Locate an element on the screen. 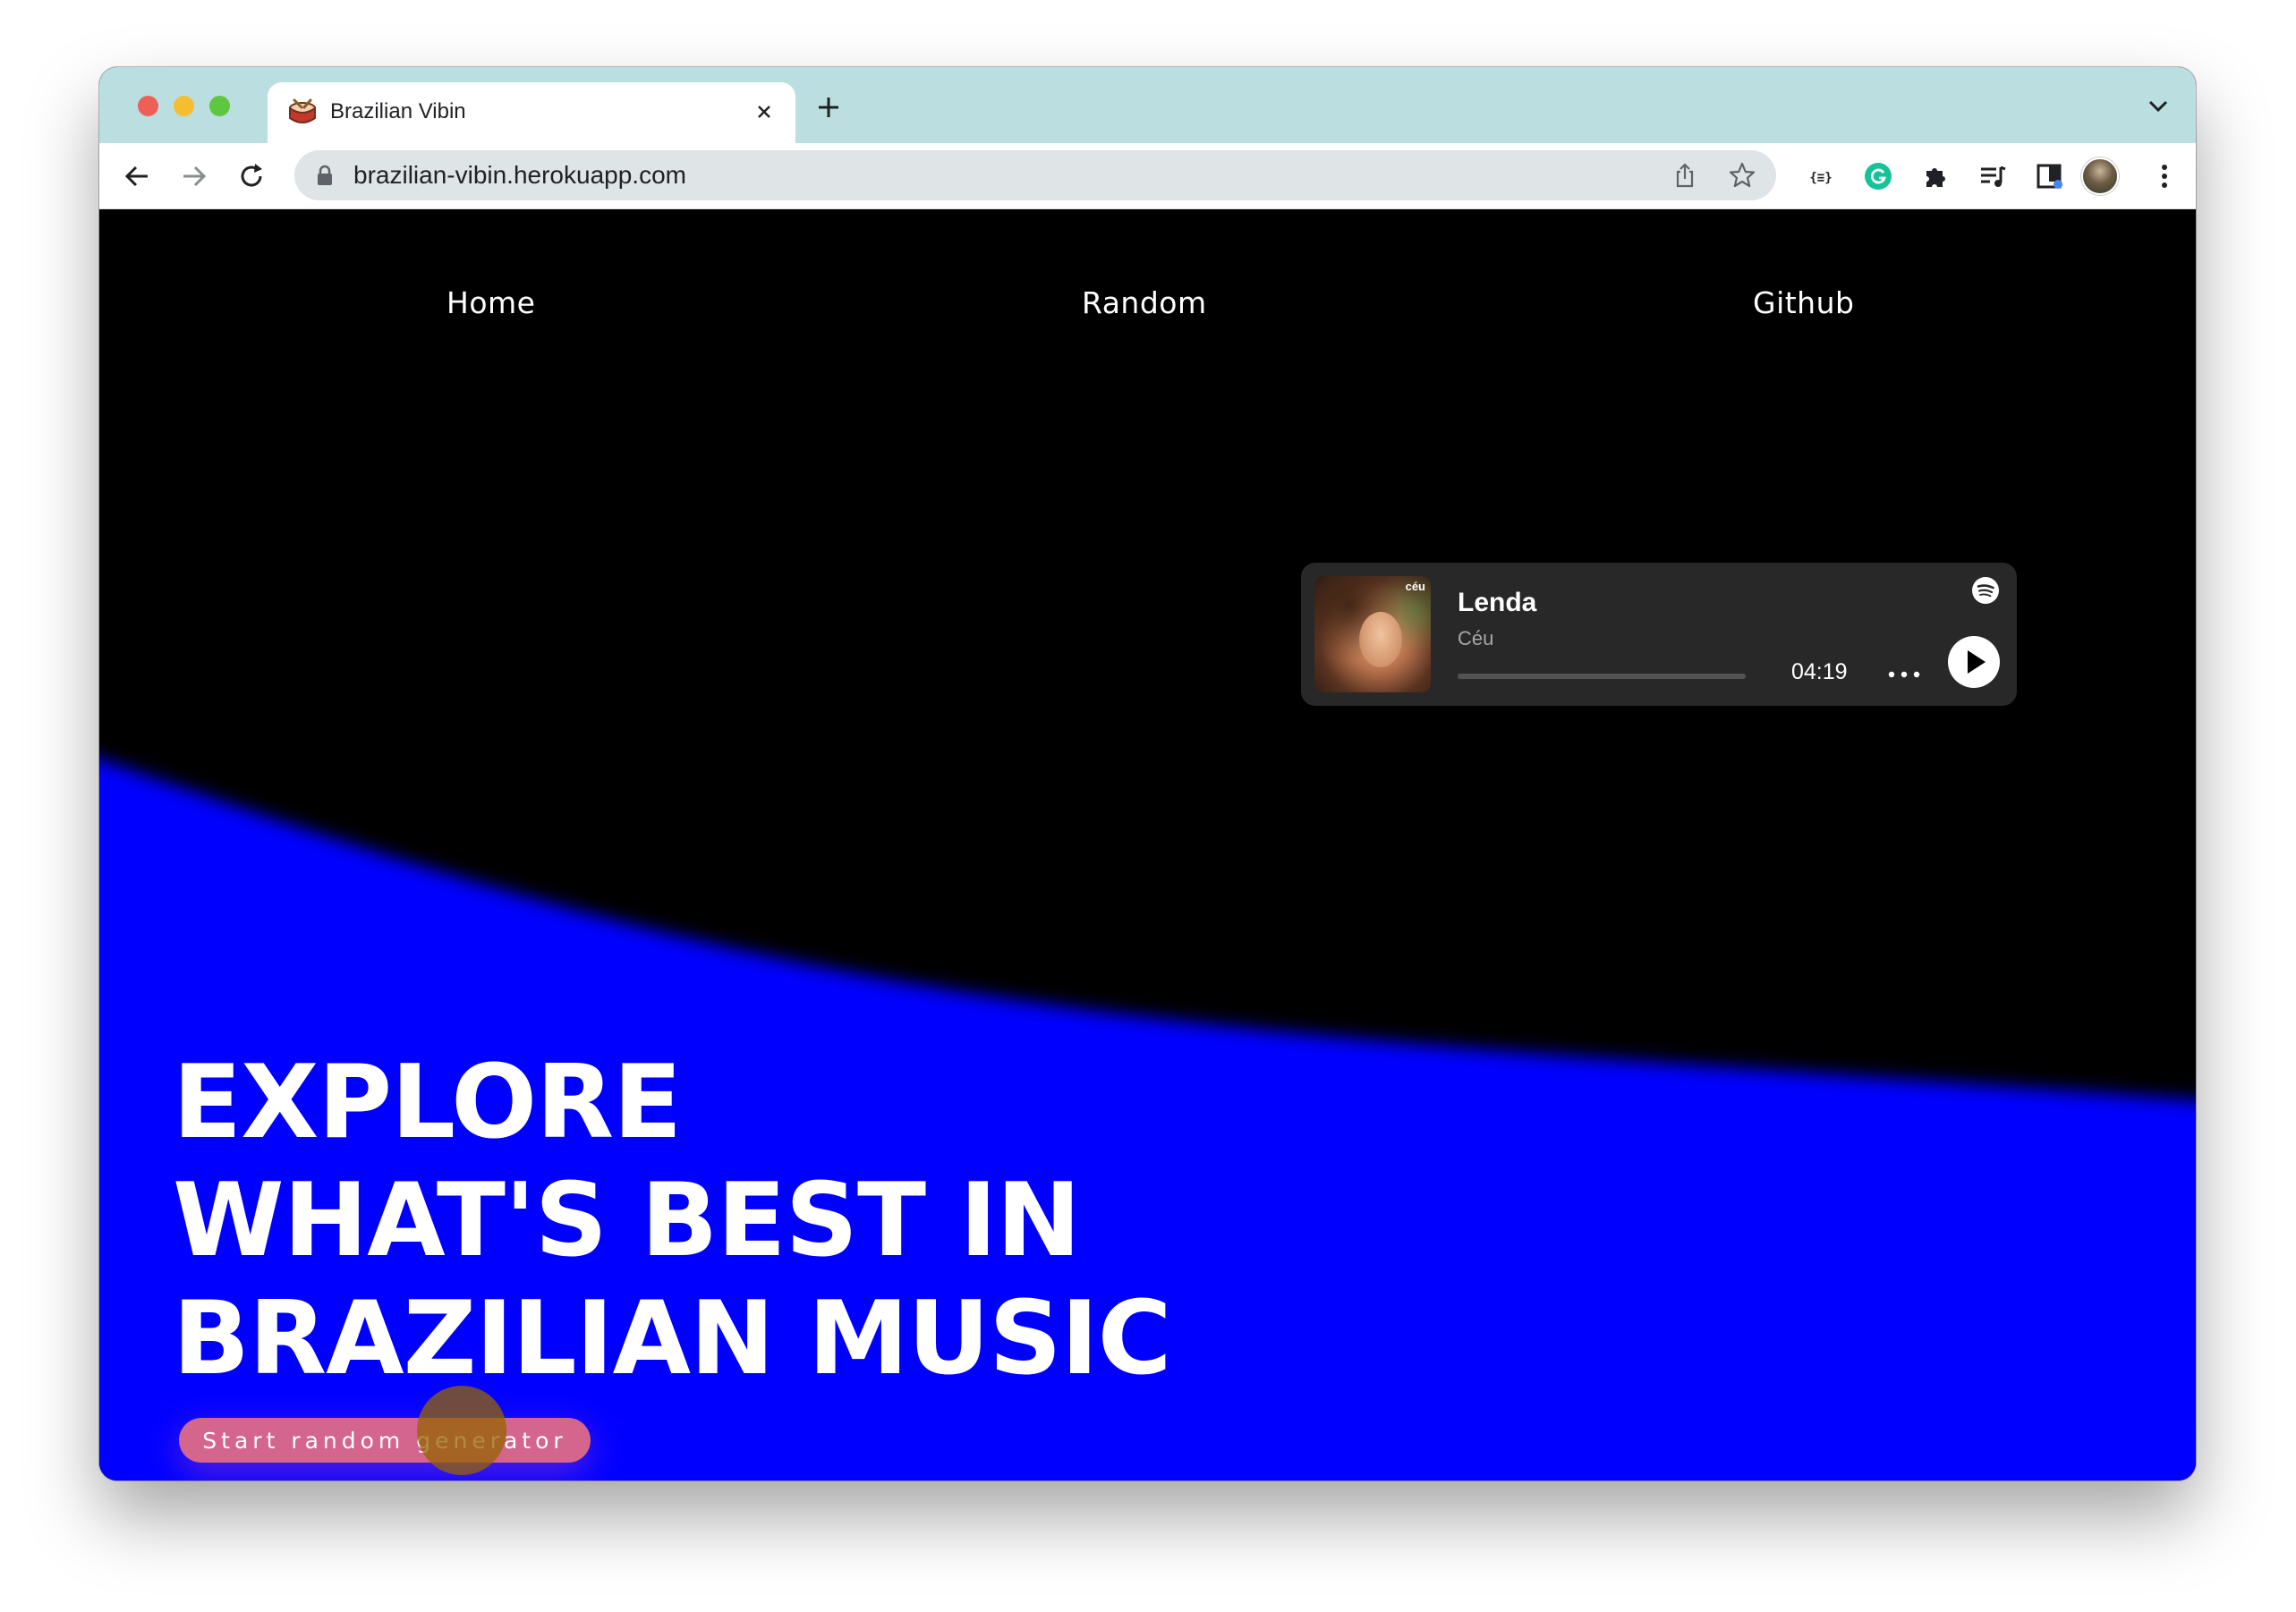 The image size is (2296, 1612). more-options-icon is located at coordinates (1904, 674).